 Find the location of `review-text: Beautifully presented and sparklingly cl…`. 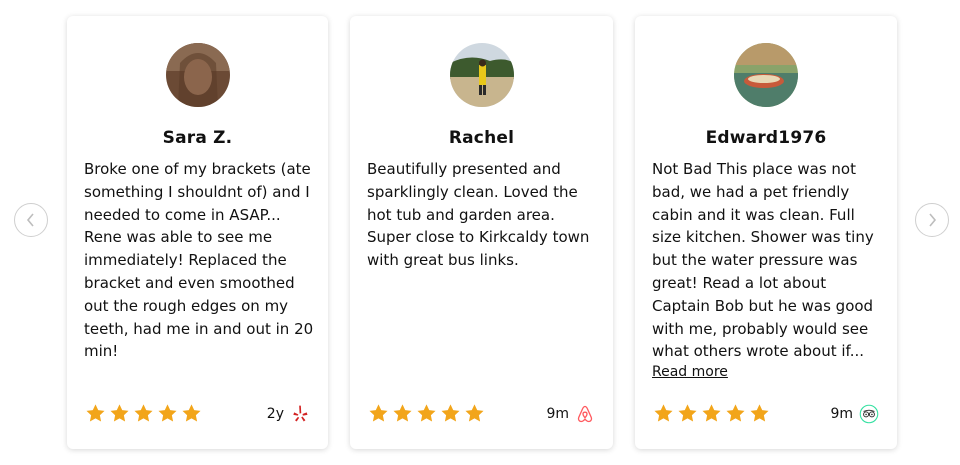

review-text: Beautifully presented and sparklingly cl… is located at coordinates (478, 215).